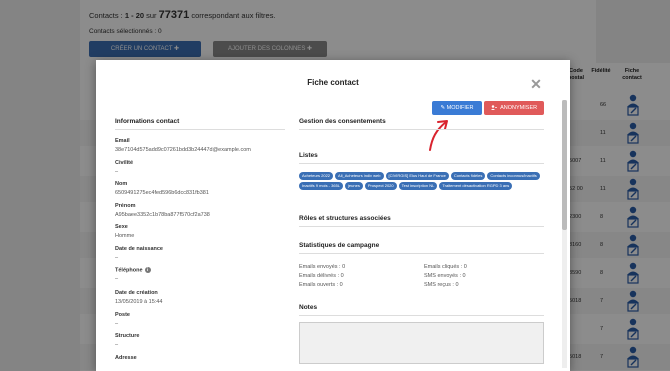  I want to click on field-label-text: Date de naissance, so click(139, 248).